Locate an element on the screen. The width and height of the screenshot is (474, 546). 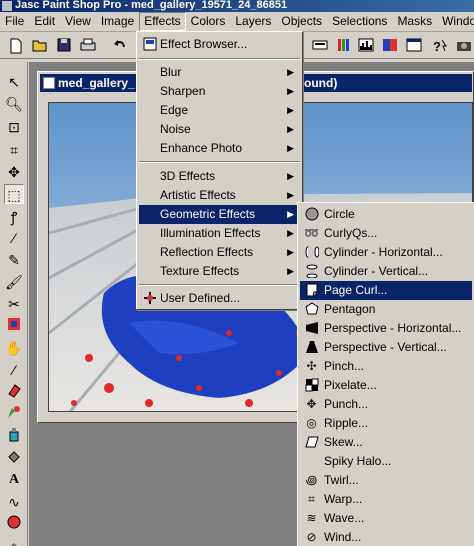
pixelate-icon is located at coordinates (311, 385).